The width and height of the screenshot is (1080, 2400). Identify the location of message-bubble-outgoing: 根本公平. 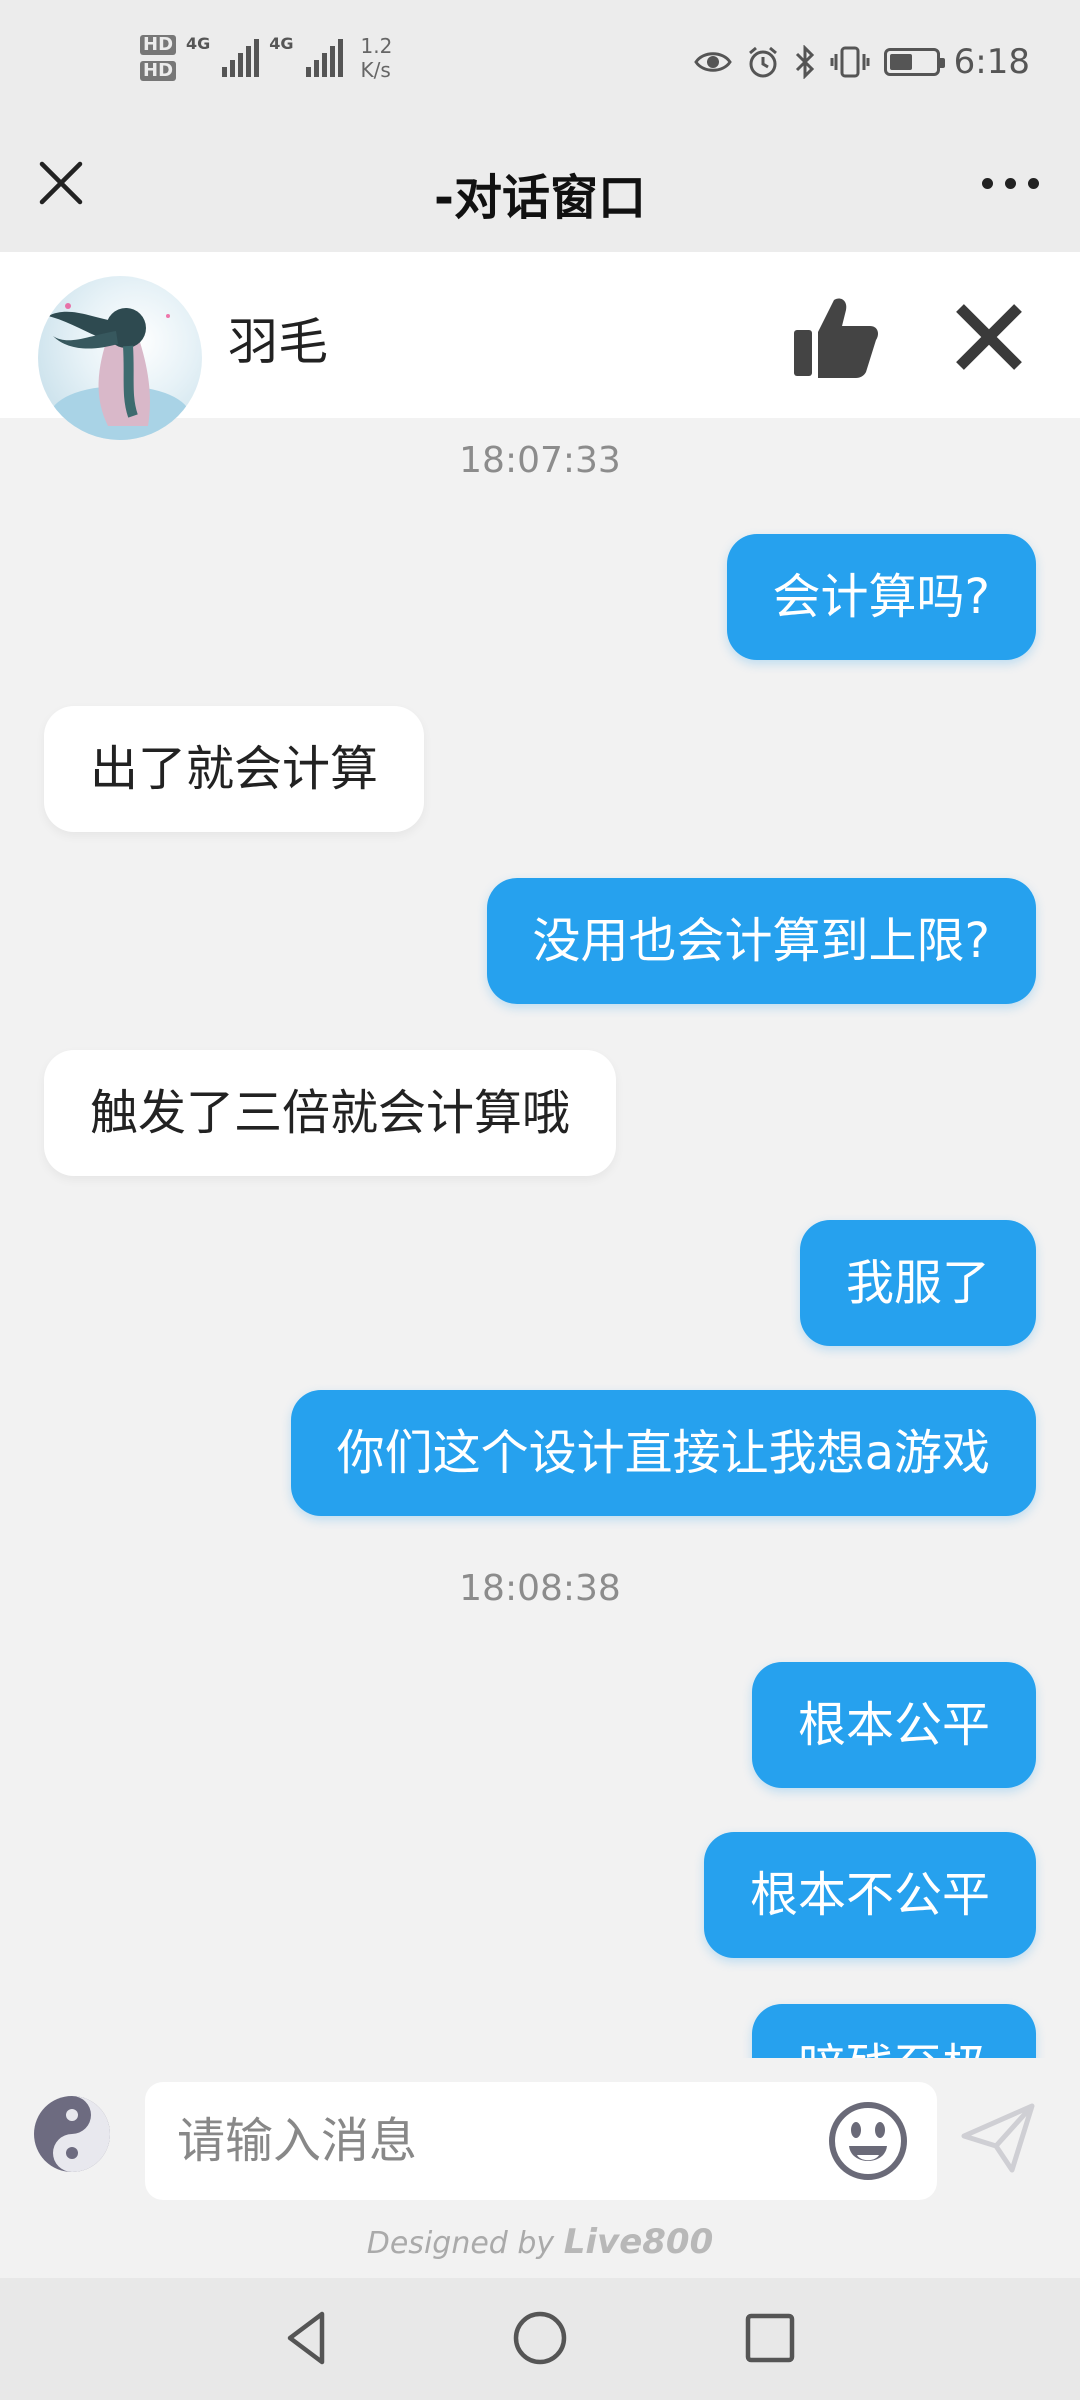
(893, 1725).